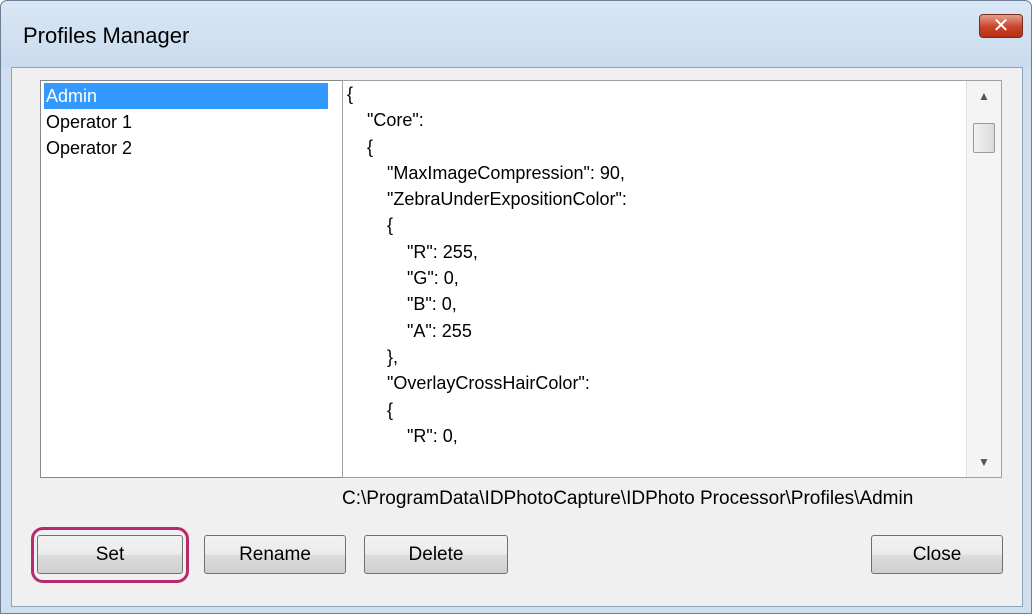  Describe the element at coordinates (89, 148) in the screenshot. I see `list-item-label: Operator 2` at that location.